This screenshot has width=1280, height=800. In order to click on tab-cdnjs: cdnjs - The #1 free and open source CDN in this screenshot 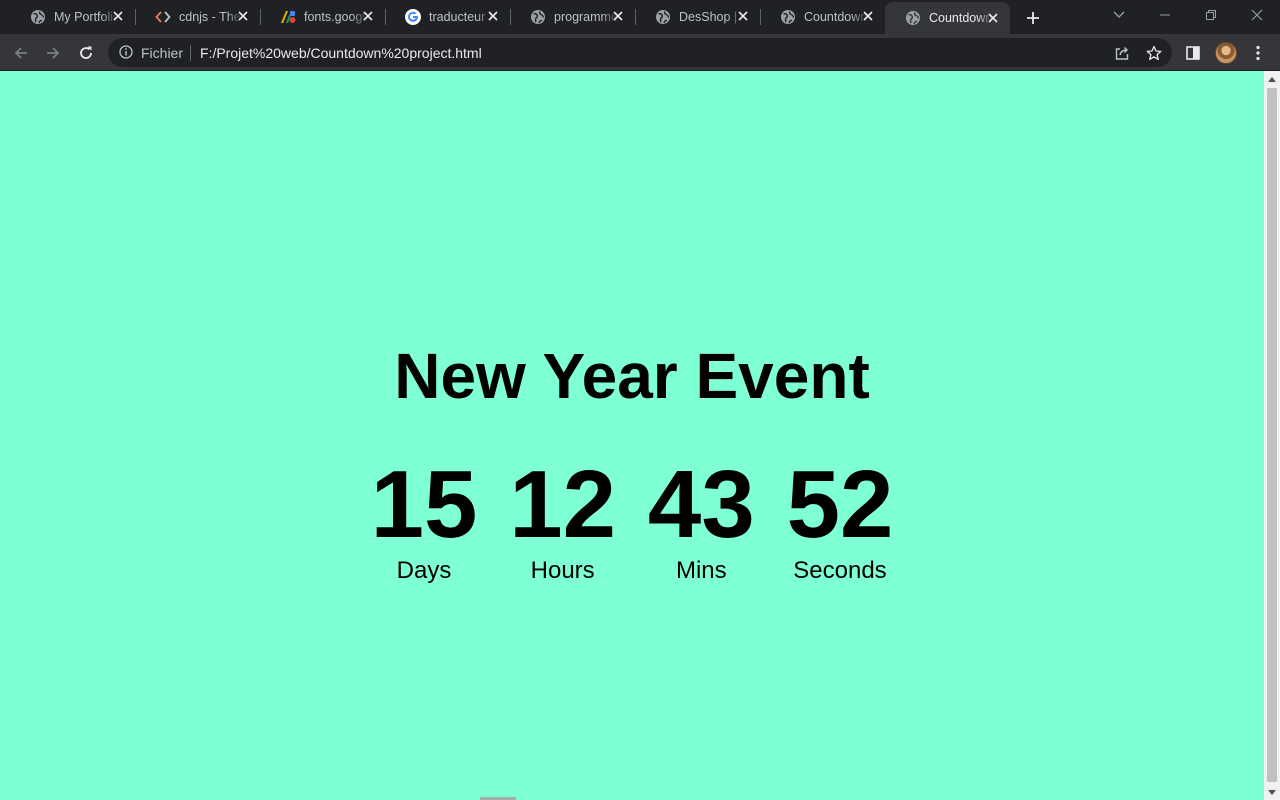, I will do `click(198, 17)`.